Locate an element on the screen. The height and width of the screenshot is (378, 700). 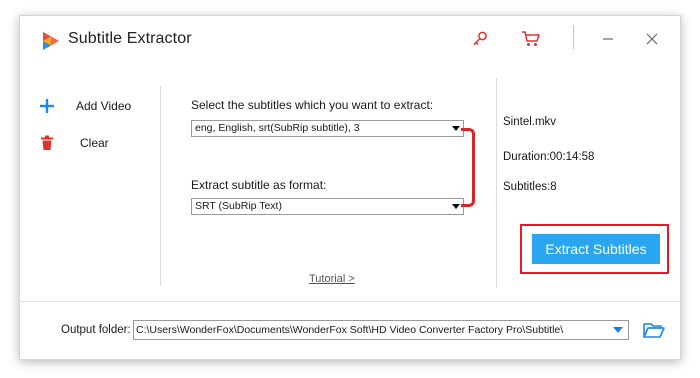
cart-icon is located at coordinates (531, 39).